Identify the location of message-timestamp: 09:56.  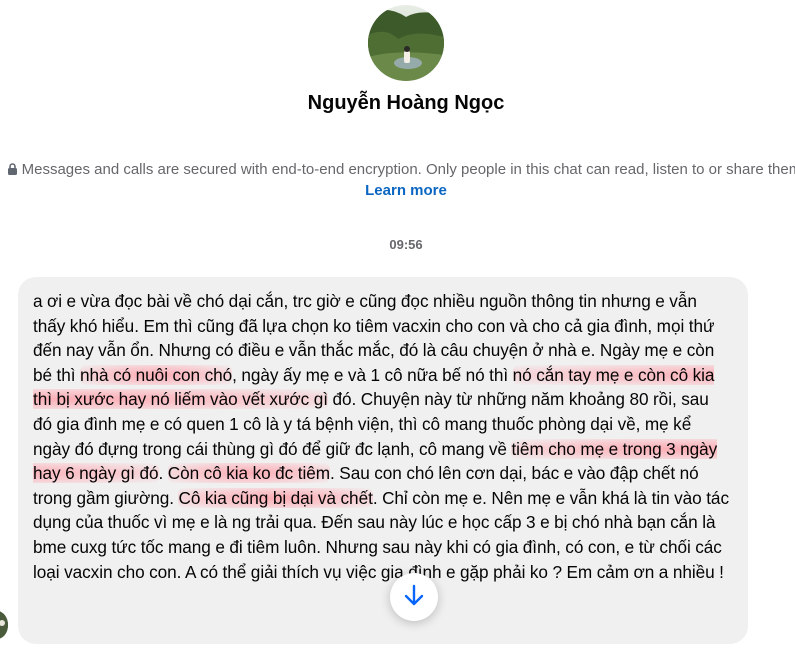
(406, 244).